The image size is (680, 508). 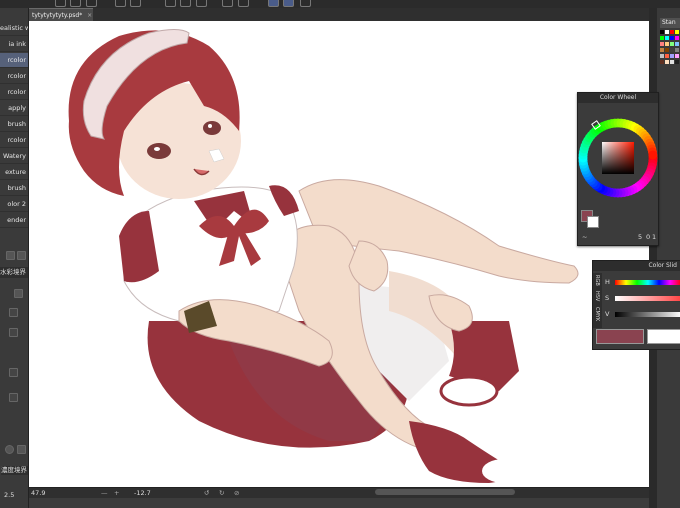 What do you see at coordinates (227, 3) in the screenshot?
I see `fill-icon` at bounding box center [227, 3].